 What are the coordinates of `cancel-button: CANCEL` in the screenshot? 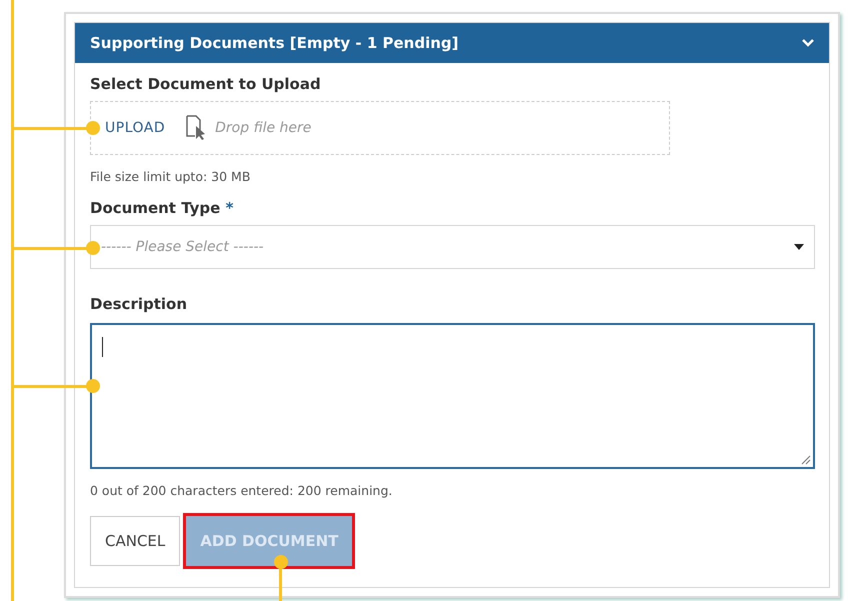 It's located at (135, 541).